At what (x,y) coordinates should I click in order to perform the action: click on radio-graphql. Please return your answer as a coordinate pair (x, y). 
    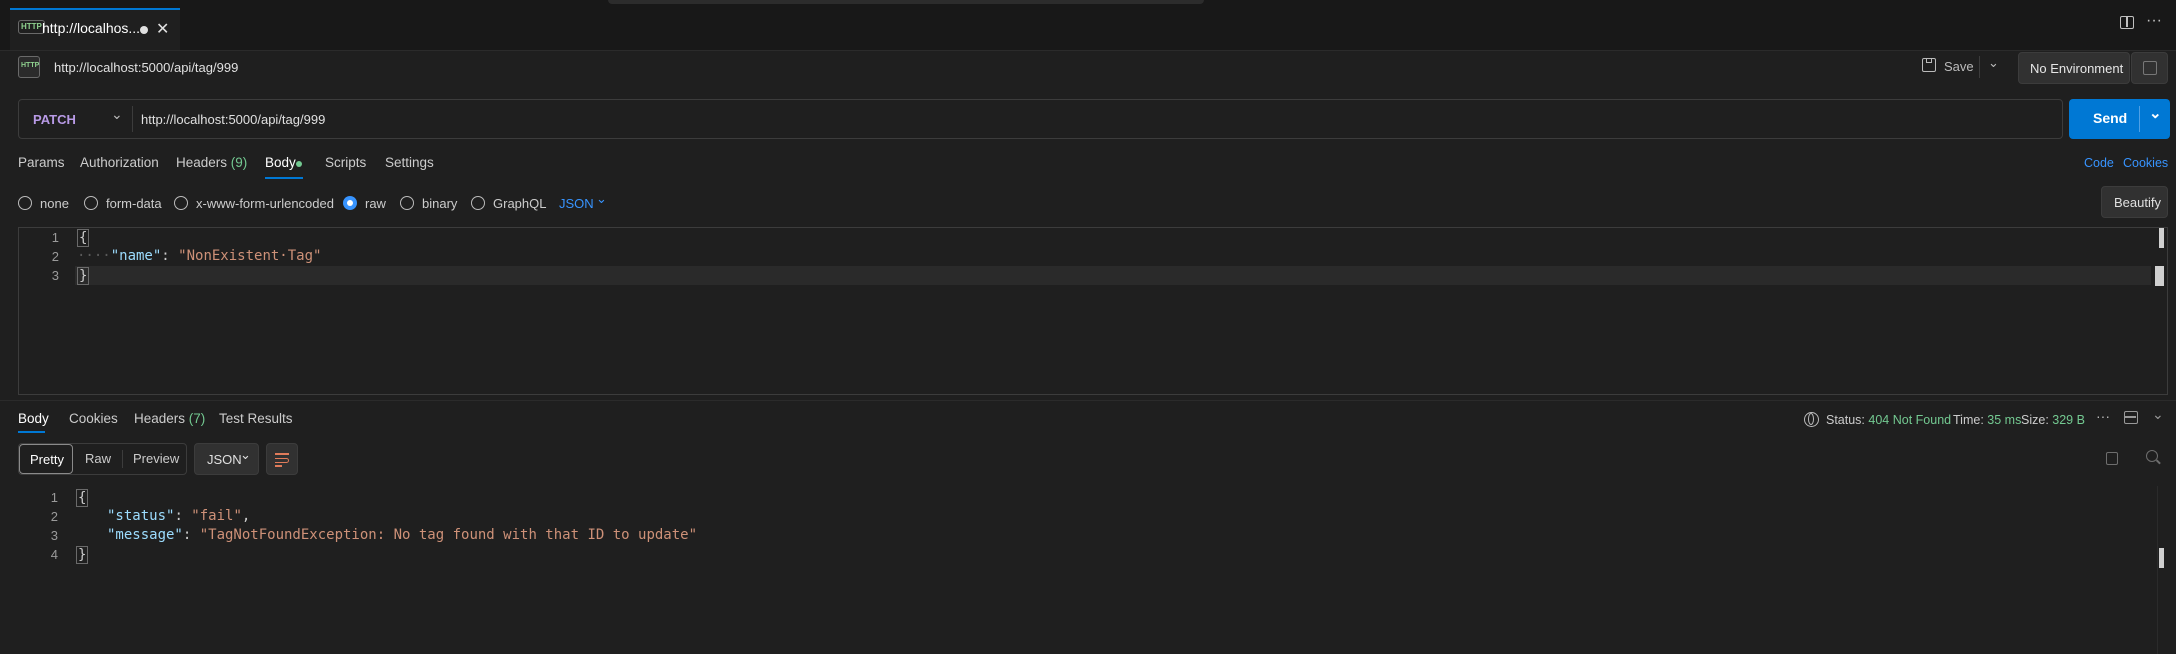
    Looking at the image, I should click on (478, 203).